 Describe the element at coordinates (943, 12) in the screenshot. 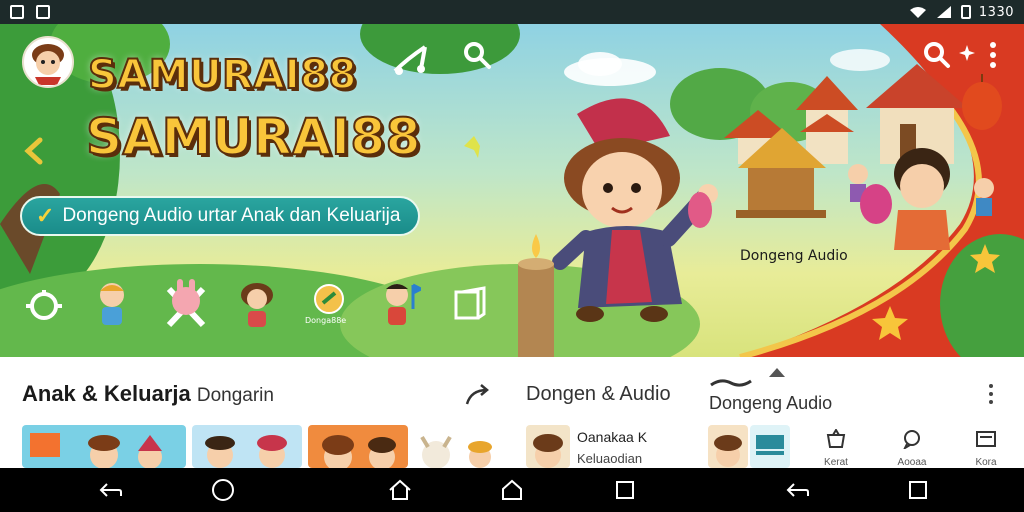

I see `signal-icon` at that location.